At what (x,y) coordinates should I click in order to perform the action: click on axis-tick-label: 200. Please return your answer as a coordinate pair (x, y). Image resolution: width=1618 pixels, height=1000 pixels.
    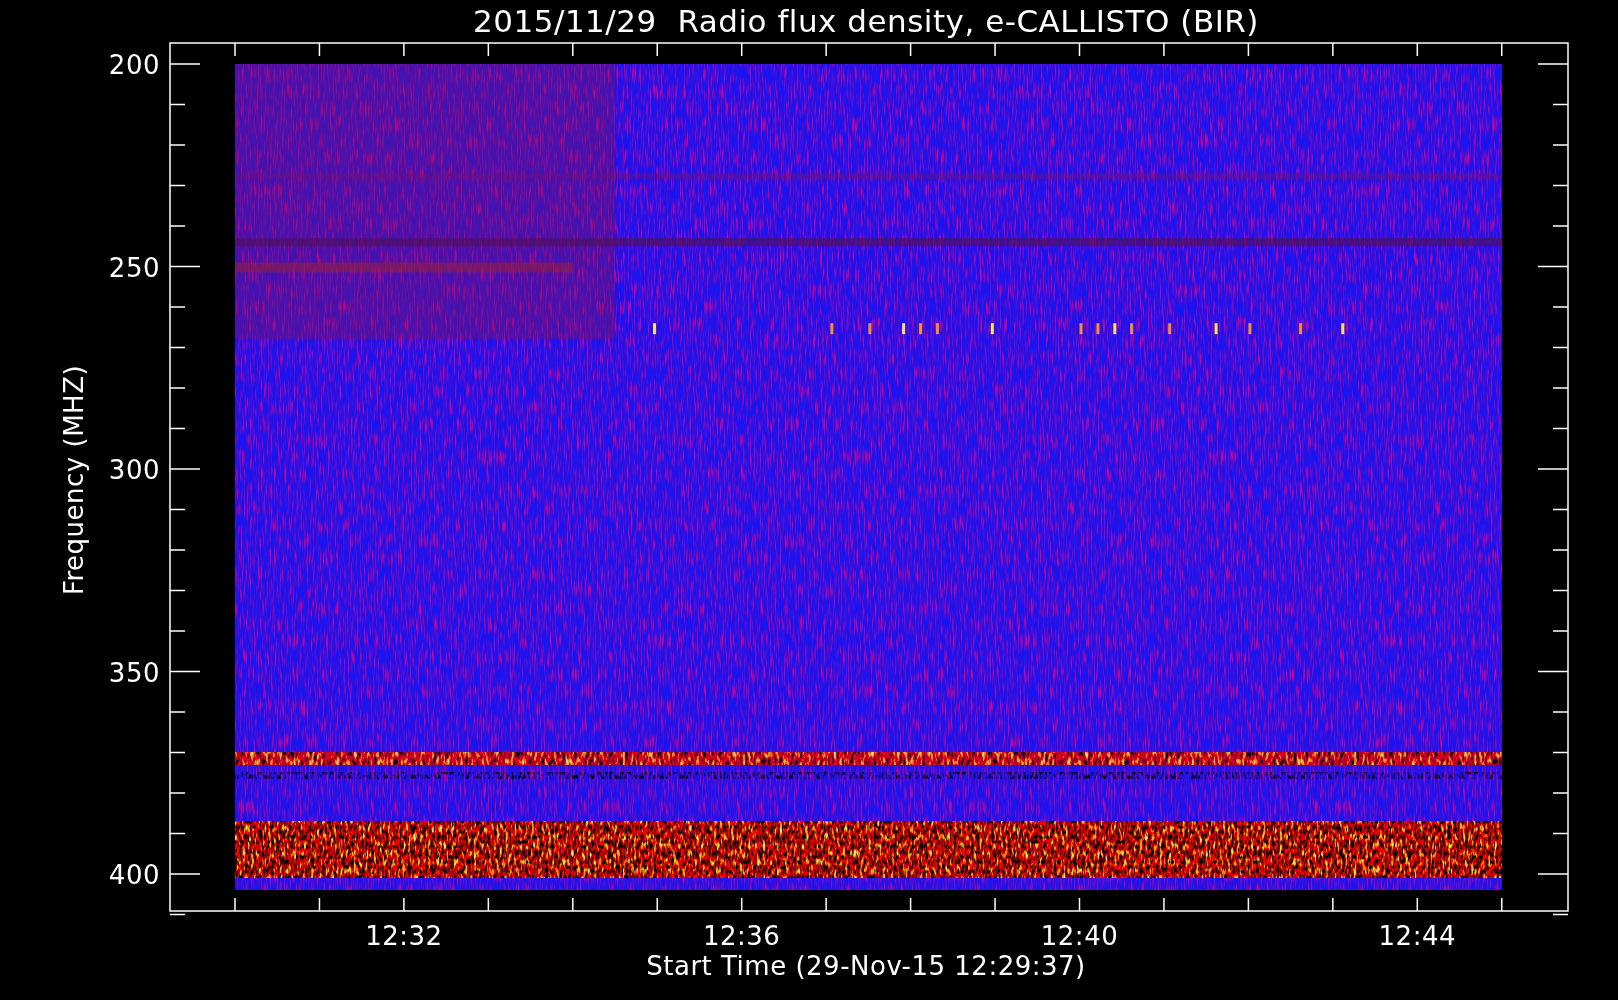
    Looking at the image, I should click on (134, 65).